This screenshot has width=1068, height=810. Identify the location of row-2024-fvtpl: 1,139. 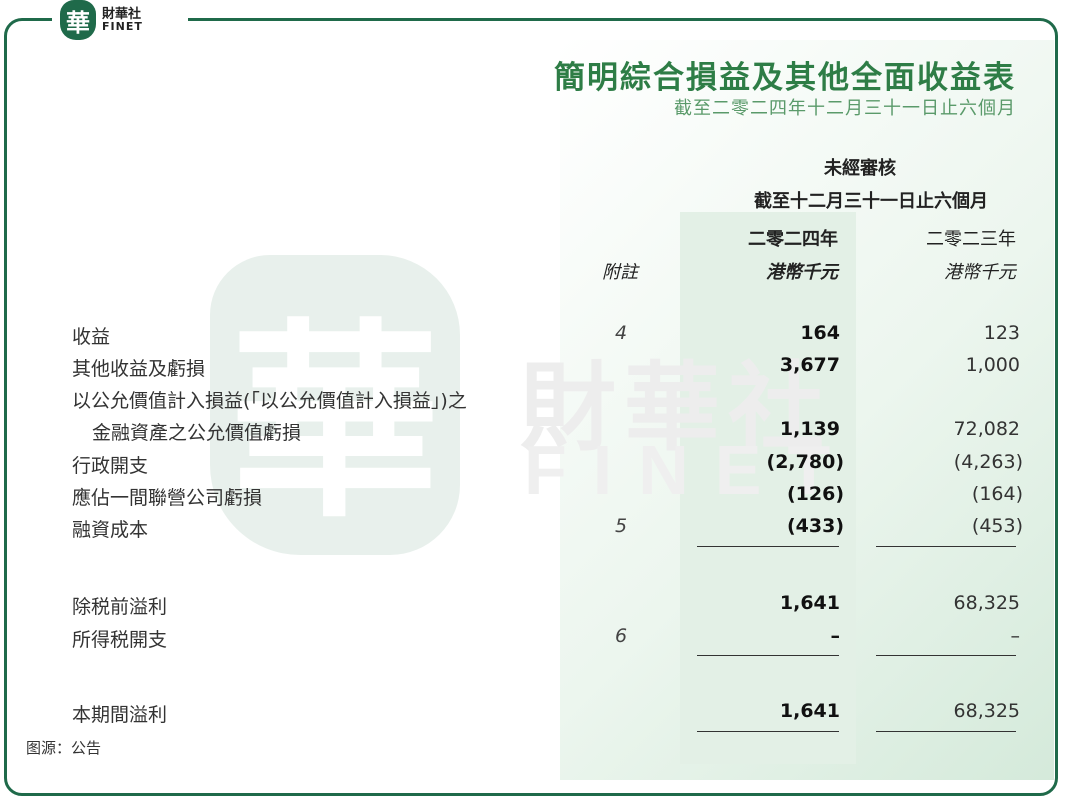
(809, 429).